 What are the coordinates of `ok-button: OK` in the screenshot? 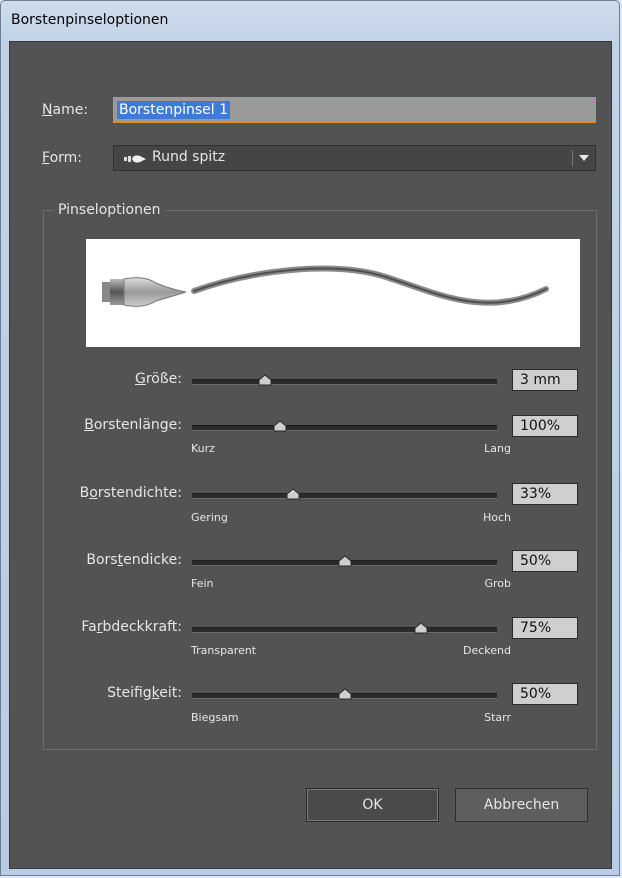 It's located at (372, 805).